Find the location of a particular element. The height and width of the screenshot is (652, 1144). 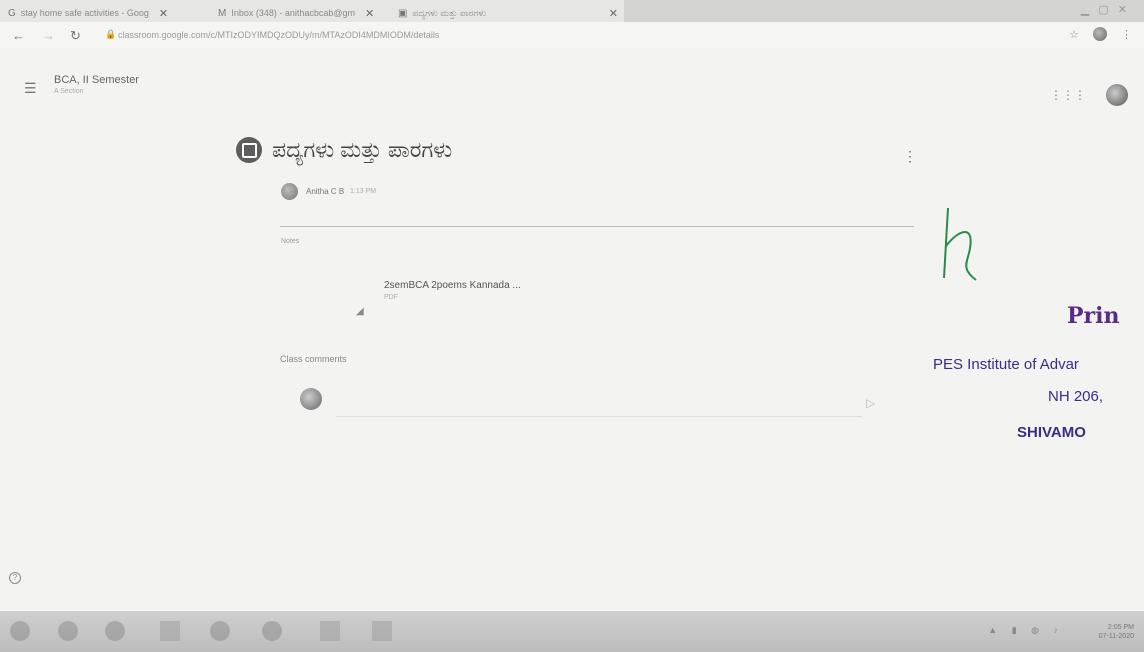

stamp-title: Prin is located at coordinates (1093, 316).